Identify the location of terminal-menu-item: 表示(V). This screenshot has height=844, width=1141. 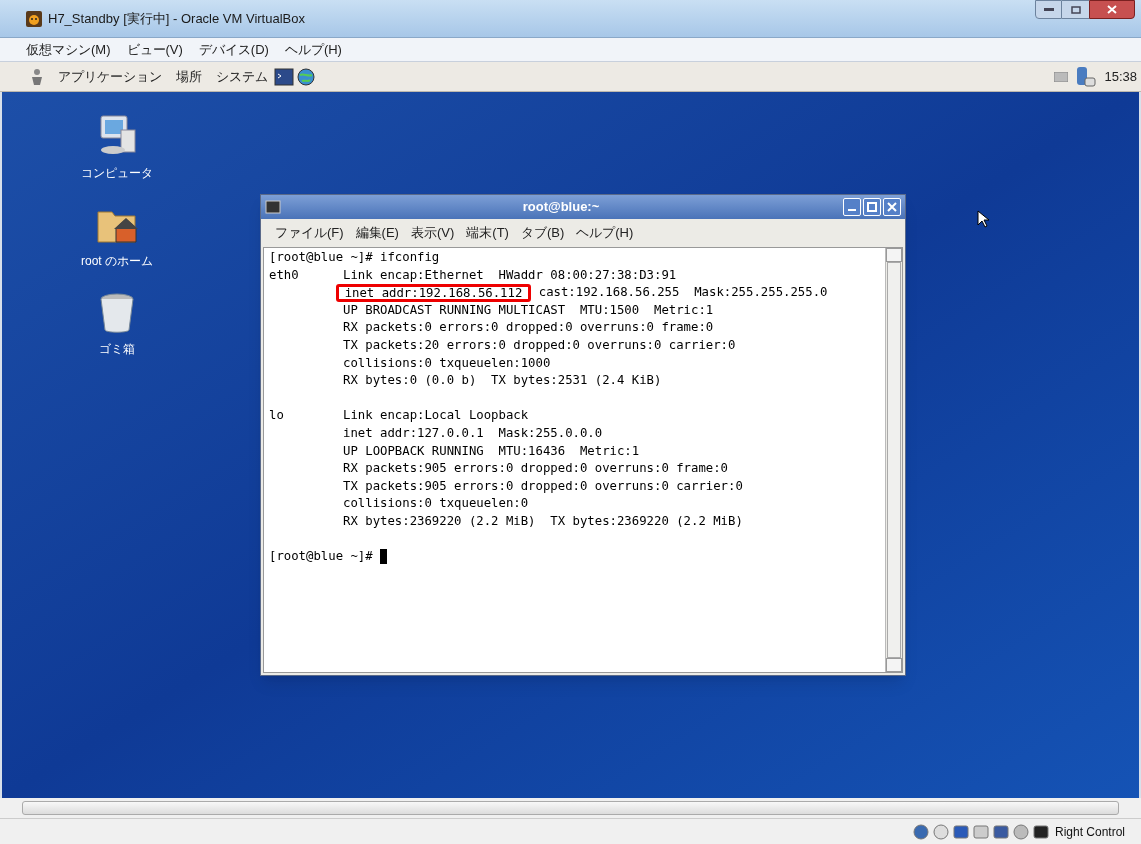
(432, 233).